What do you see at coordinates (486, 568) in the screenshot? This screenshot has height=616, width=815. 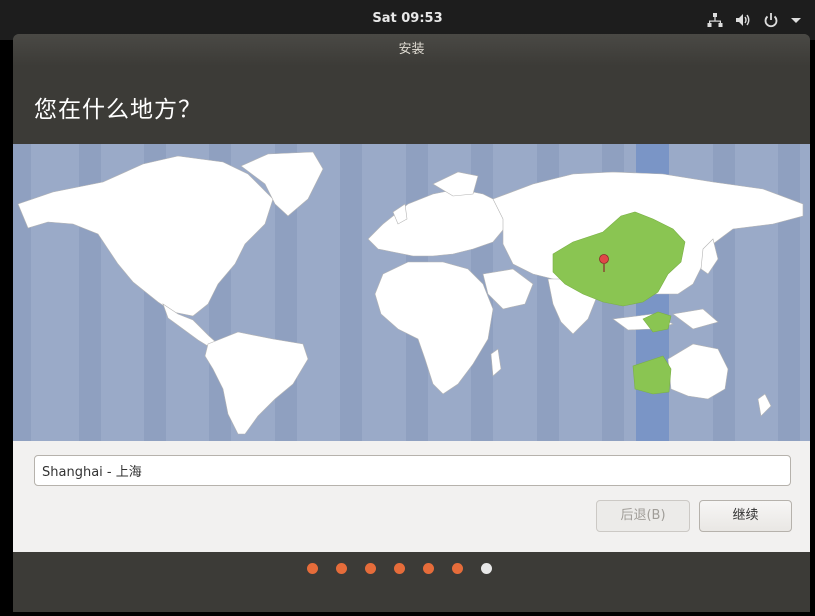 I see `progress-dot-current` at bounding box center [486, 568].